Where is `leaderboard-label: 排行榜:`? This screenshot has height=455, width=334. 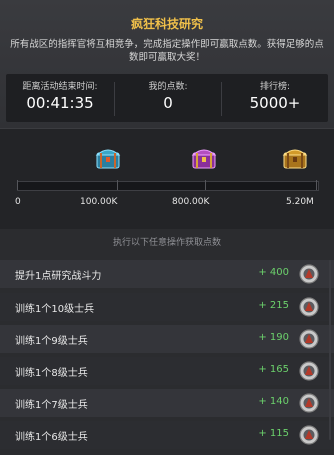
leaderboard-label: 排行榜: is located at coordinates (275, 87).